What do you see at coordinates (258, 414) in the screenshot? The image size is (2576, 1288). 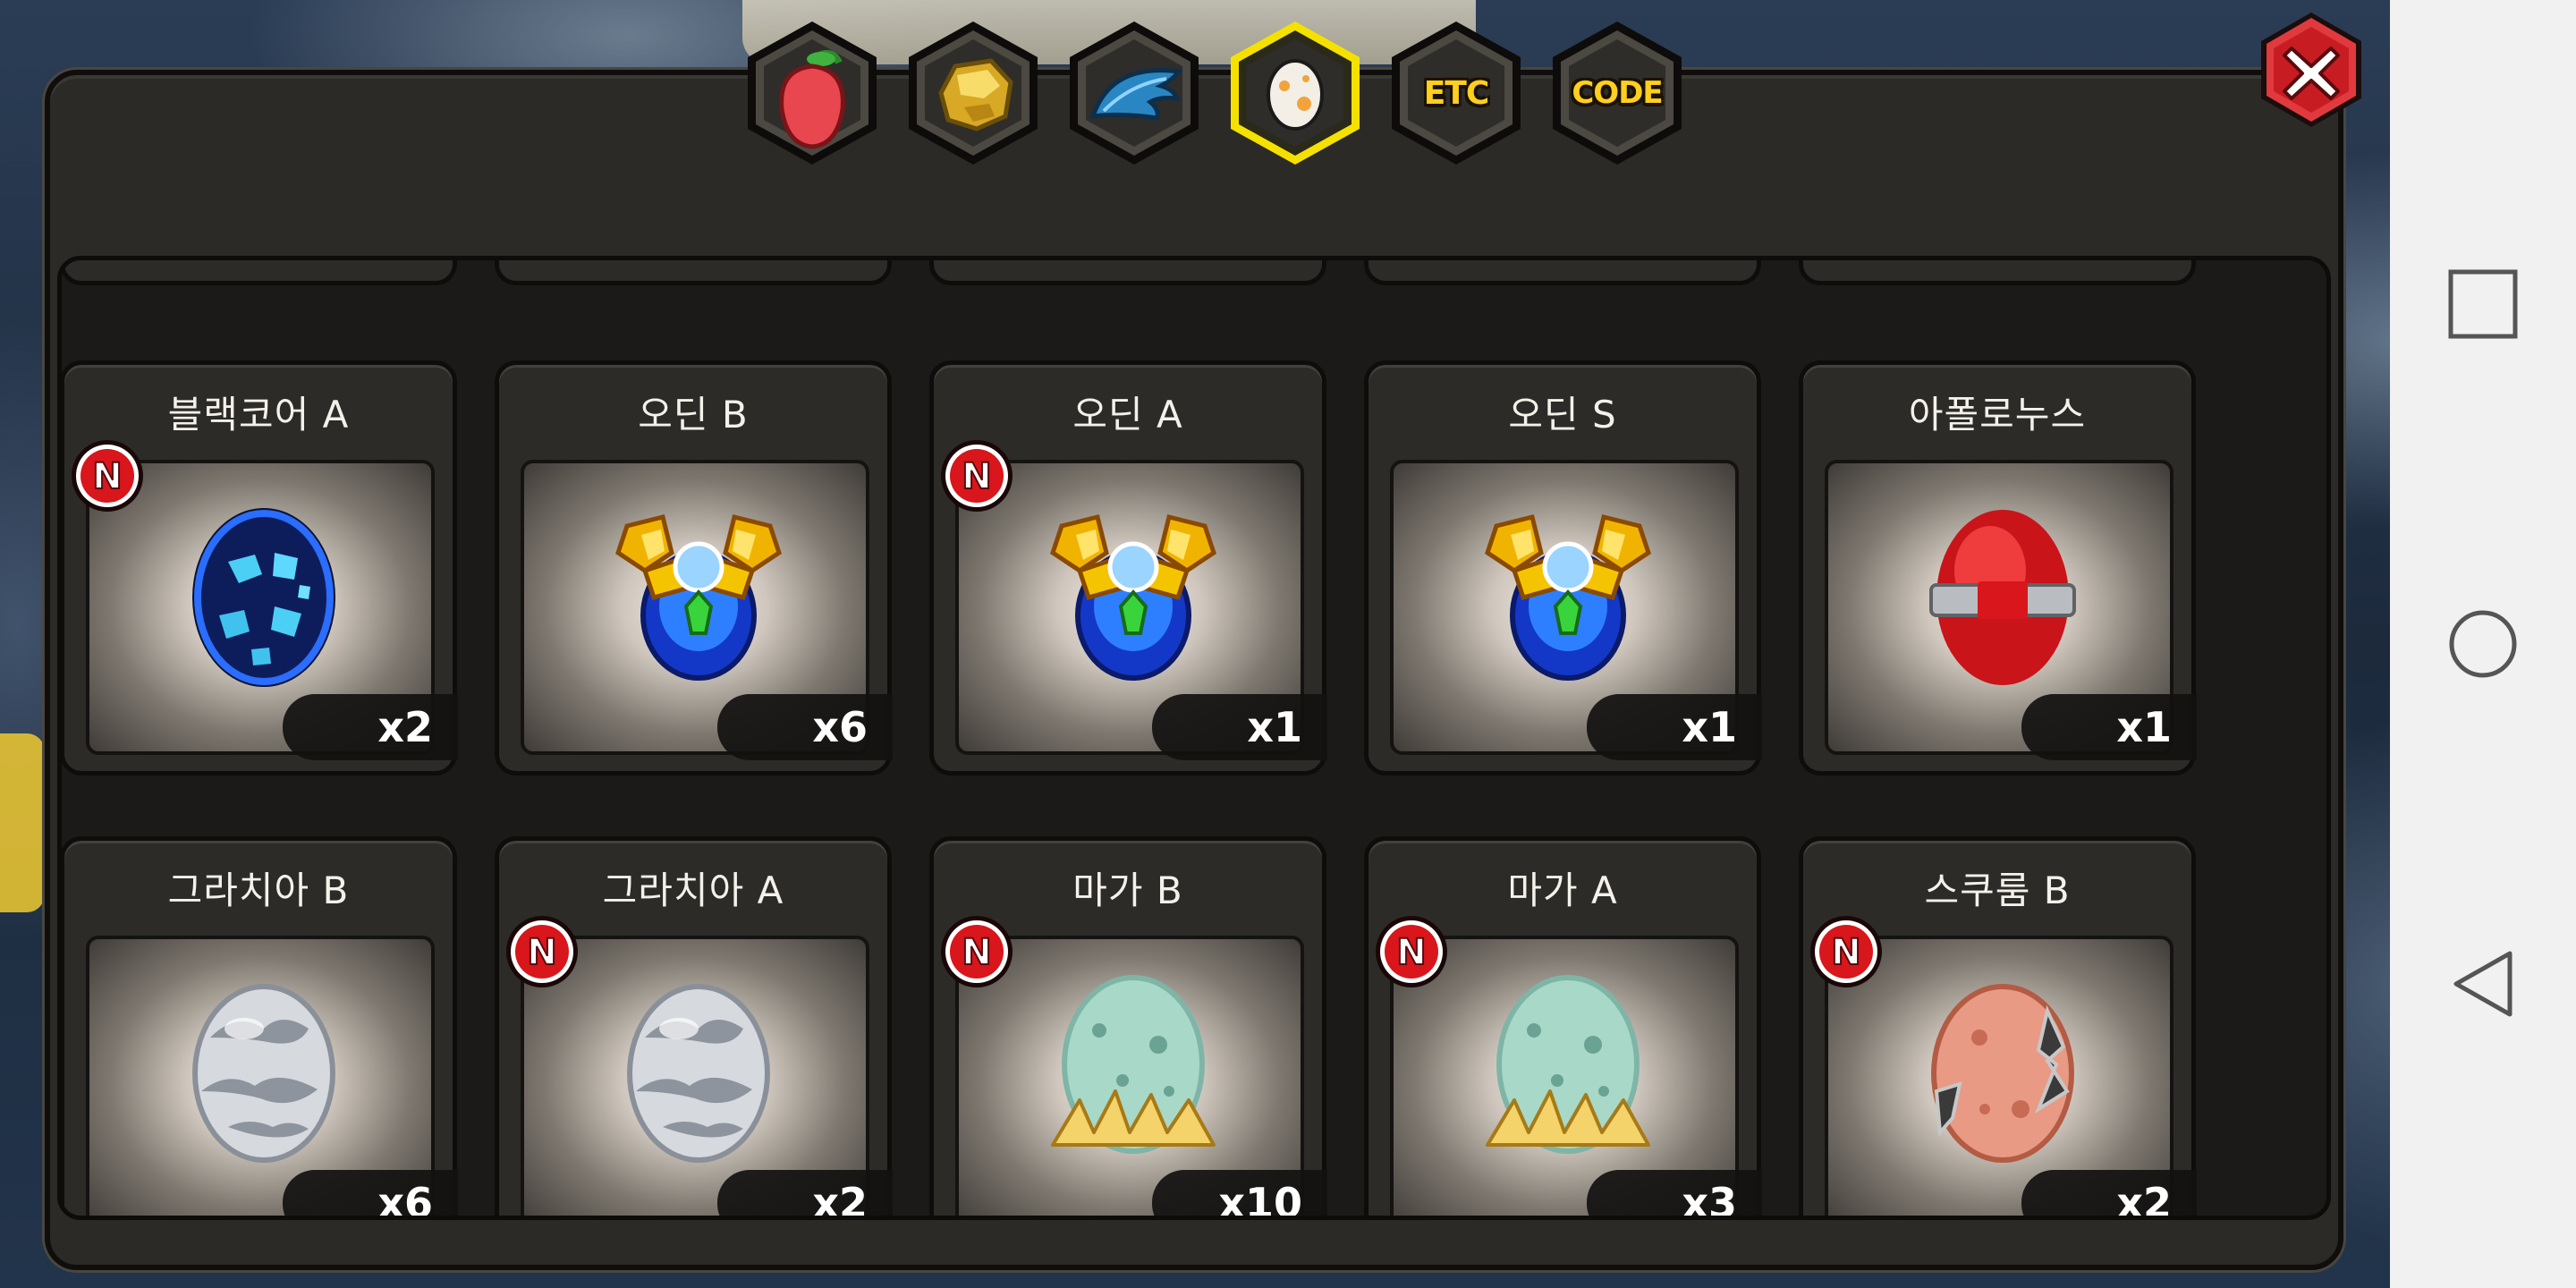 I see `item-name: 블랙코어 A` at bounding box center [258, 414].